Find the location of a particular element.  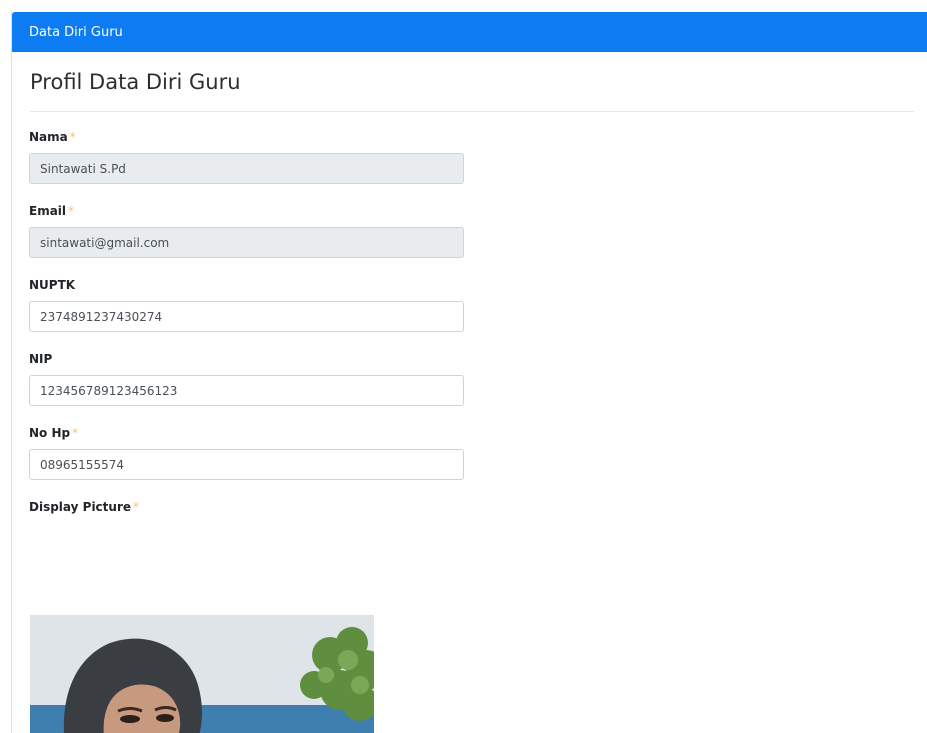

nip-label: NIP is located at coordinates (40, 359).